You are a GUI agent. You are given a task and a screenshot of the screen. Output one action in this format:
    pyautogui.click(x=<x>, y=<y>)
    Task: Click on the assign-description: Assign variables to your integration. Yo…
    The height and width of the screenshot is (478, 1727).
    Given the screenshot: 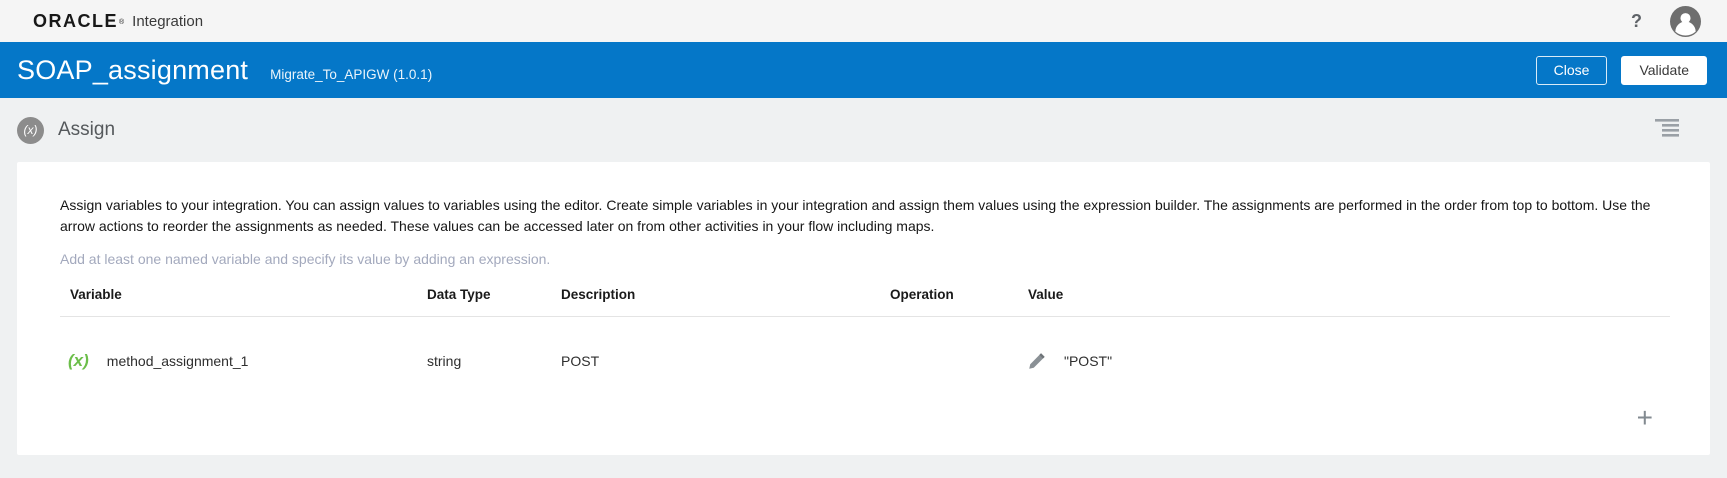 What is the action you would take?
    pyautogui.click(x=855, y=215)
    